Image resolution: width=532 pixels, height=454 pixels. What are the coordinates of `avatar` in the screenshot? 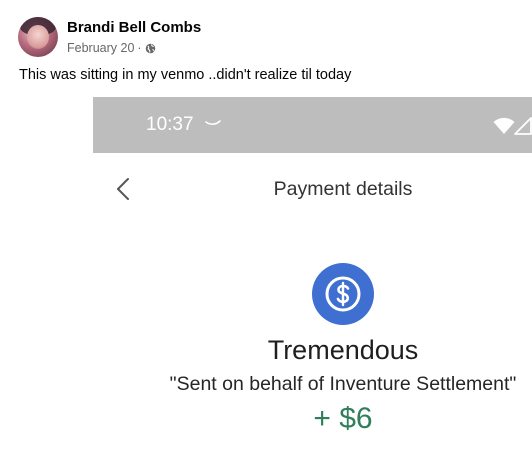 It's located at (38, 37).